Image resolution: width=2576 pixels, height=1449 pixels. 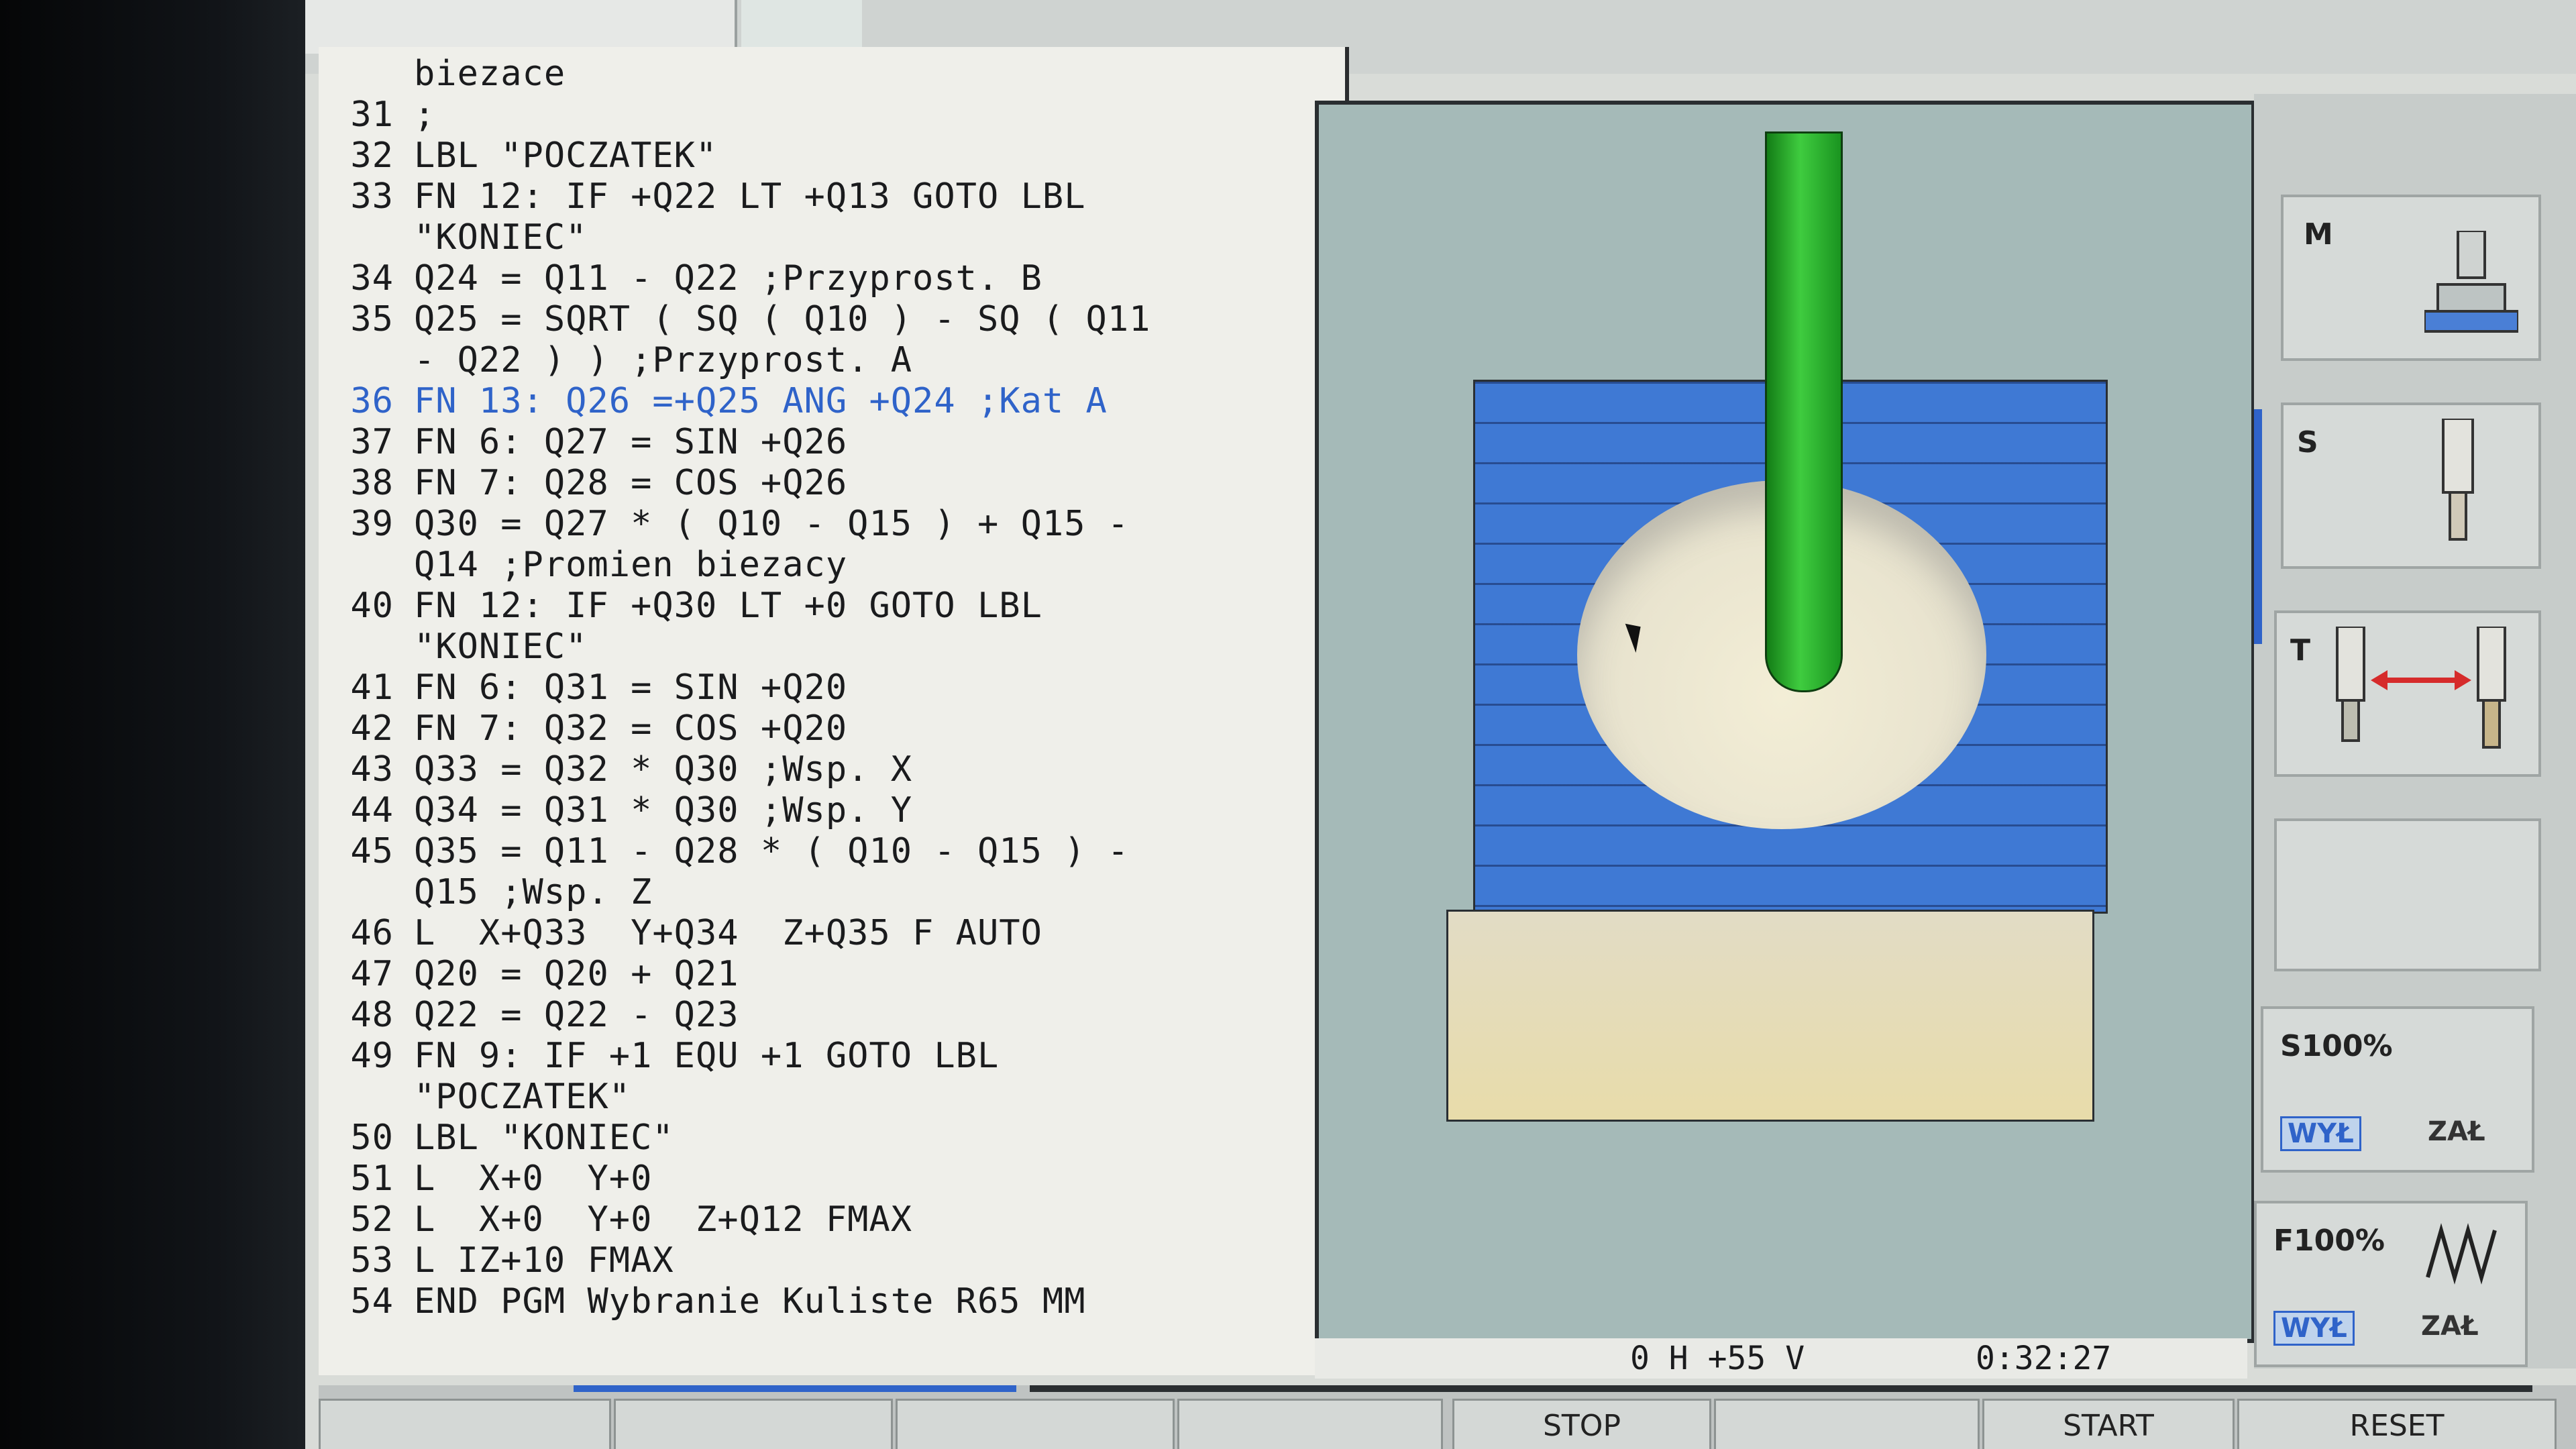 What do you see at coordinates (372, 196) in the screenshot?
I see `line-number: 33` at bounding box center [372, 196].